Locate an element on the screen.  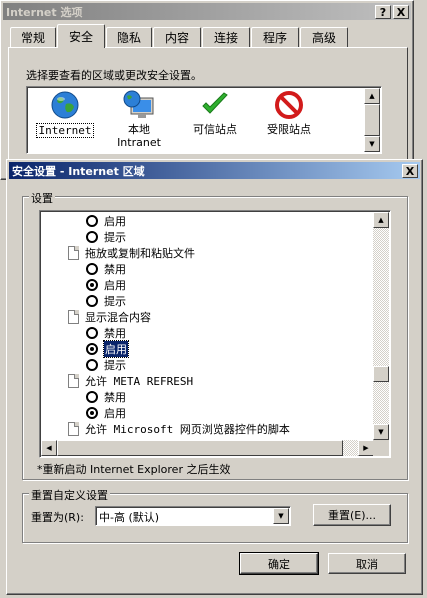
setting-drag-drop: 拖放或复制和粘贴文件 is located at coordinates (131, 253).